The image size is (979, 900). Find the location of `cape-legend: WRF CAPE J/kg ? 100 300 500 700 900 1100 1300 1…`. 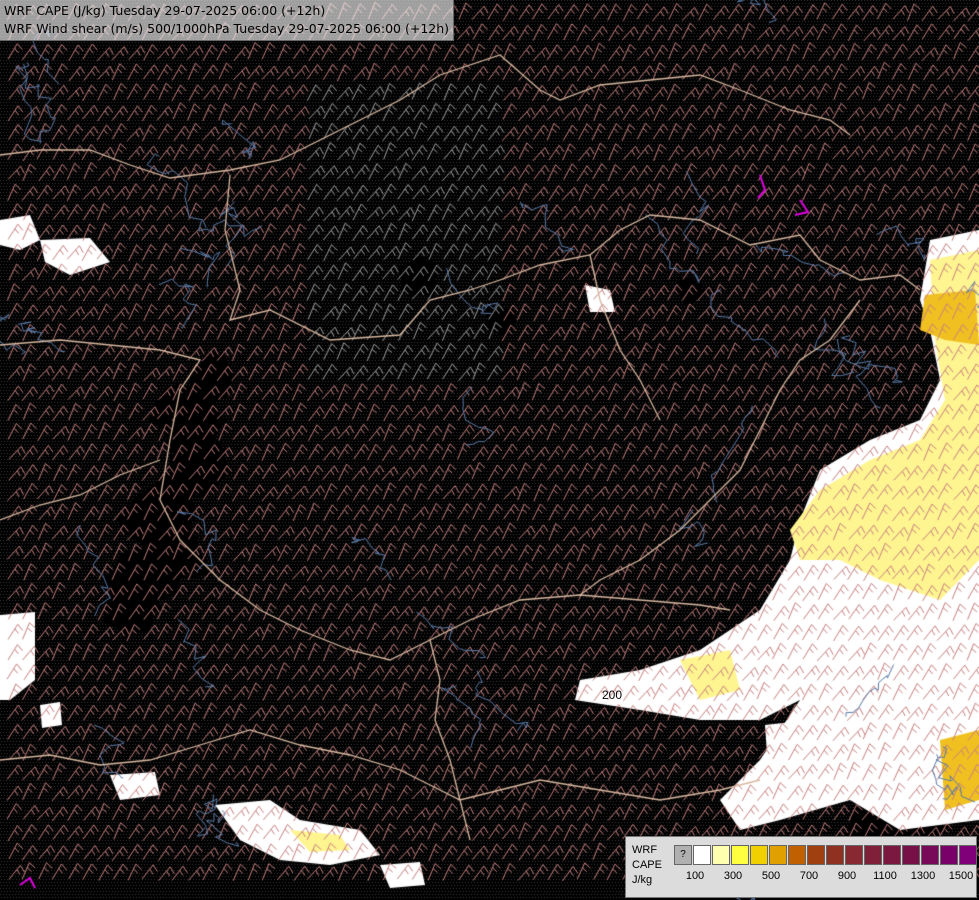

cape-legend: WRF CAPE J/kg ? 100 300 500 700 900 1100 1300 1… is located at coordinates (801, 867).